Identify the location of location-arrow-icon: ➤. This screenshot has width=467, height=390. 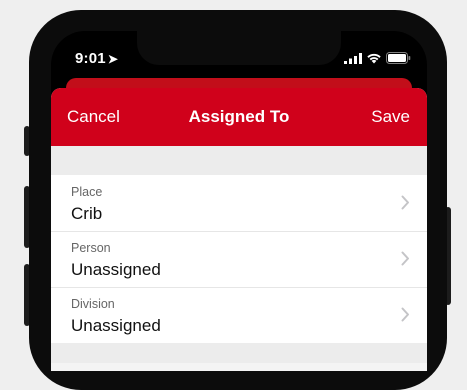
(113, 59).